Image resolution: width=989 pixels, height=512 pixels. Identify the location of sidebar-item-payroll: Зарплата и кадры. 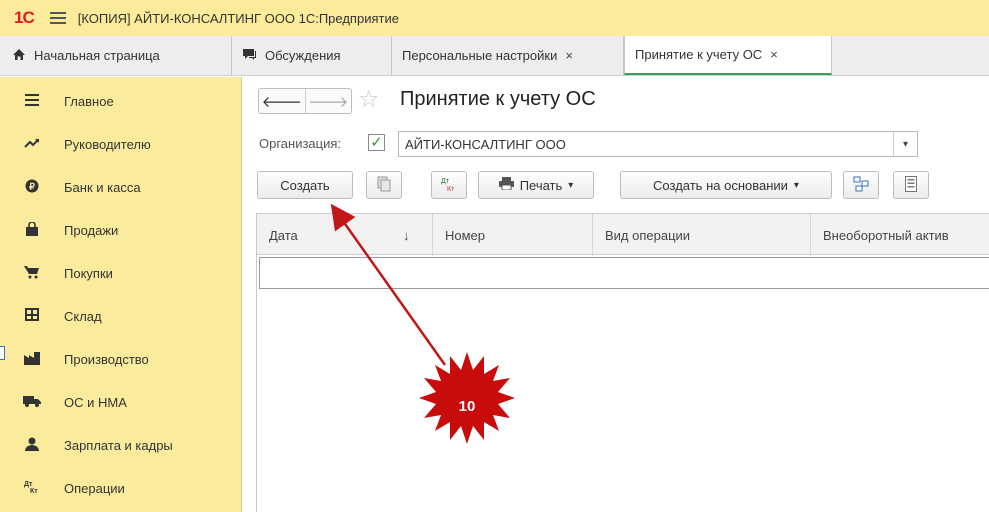
(121, 445).